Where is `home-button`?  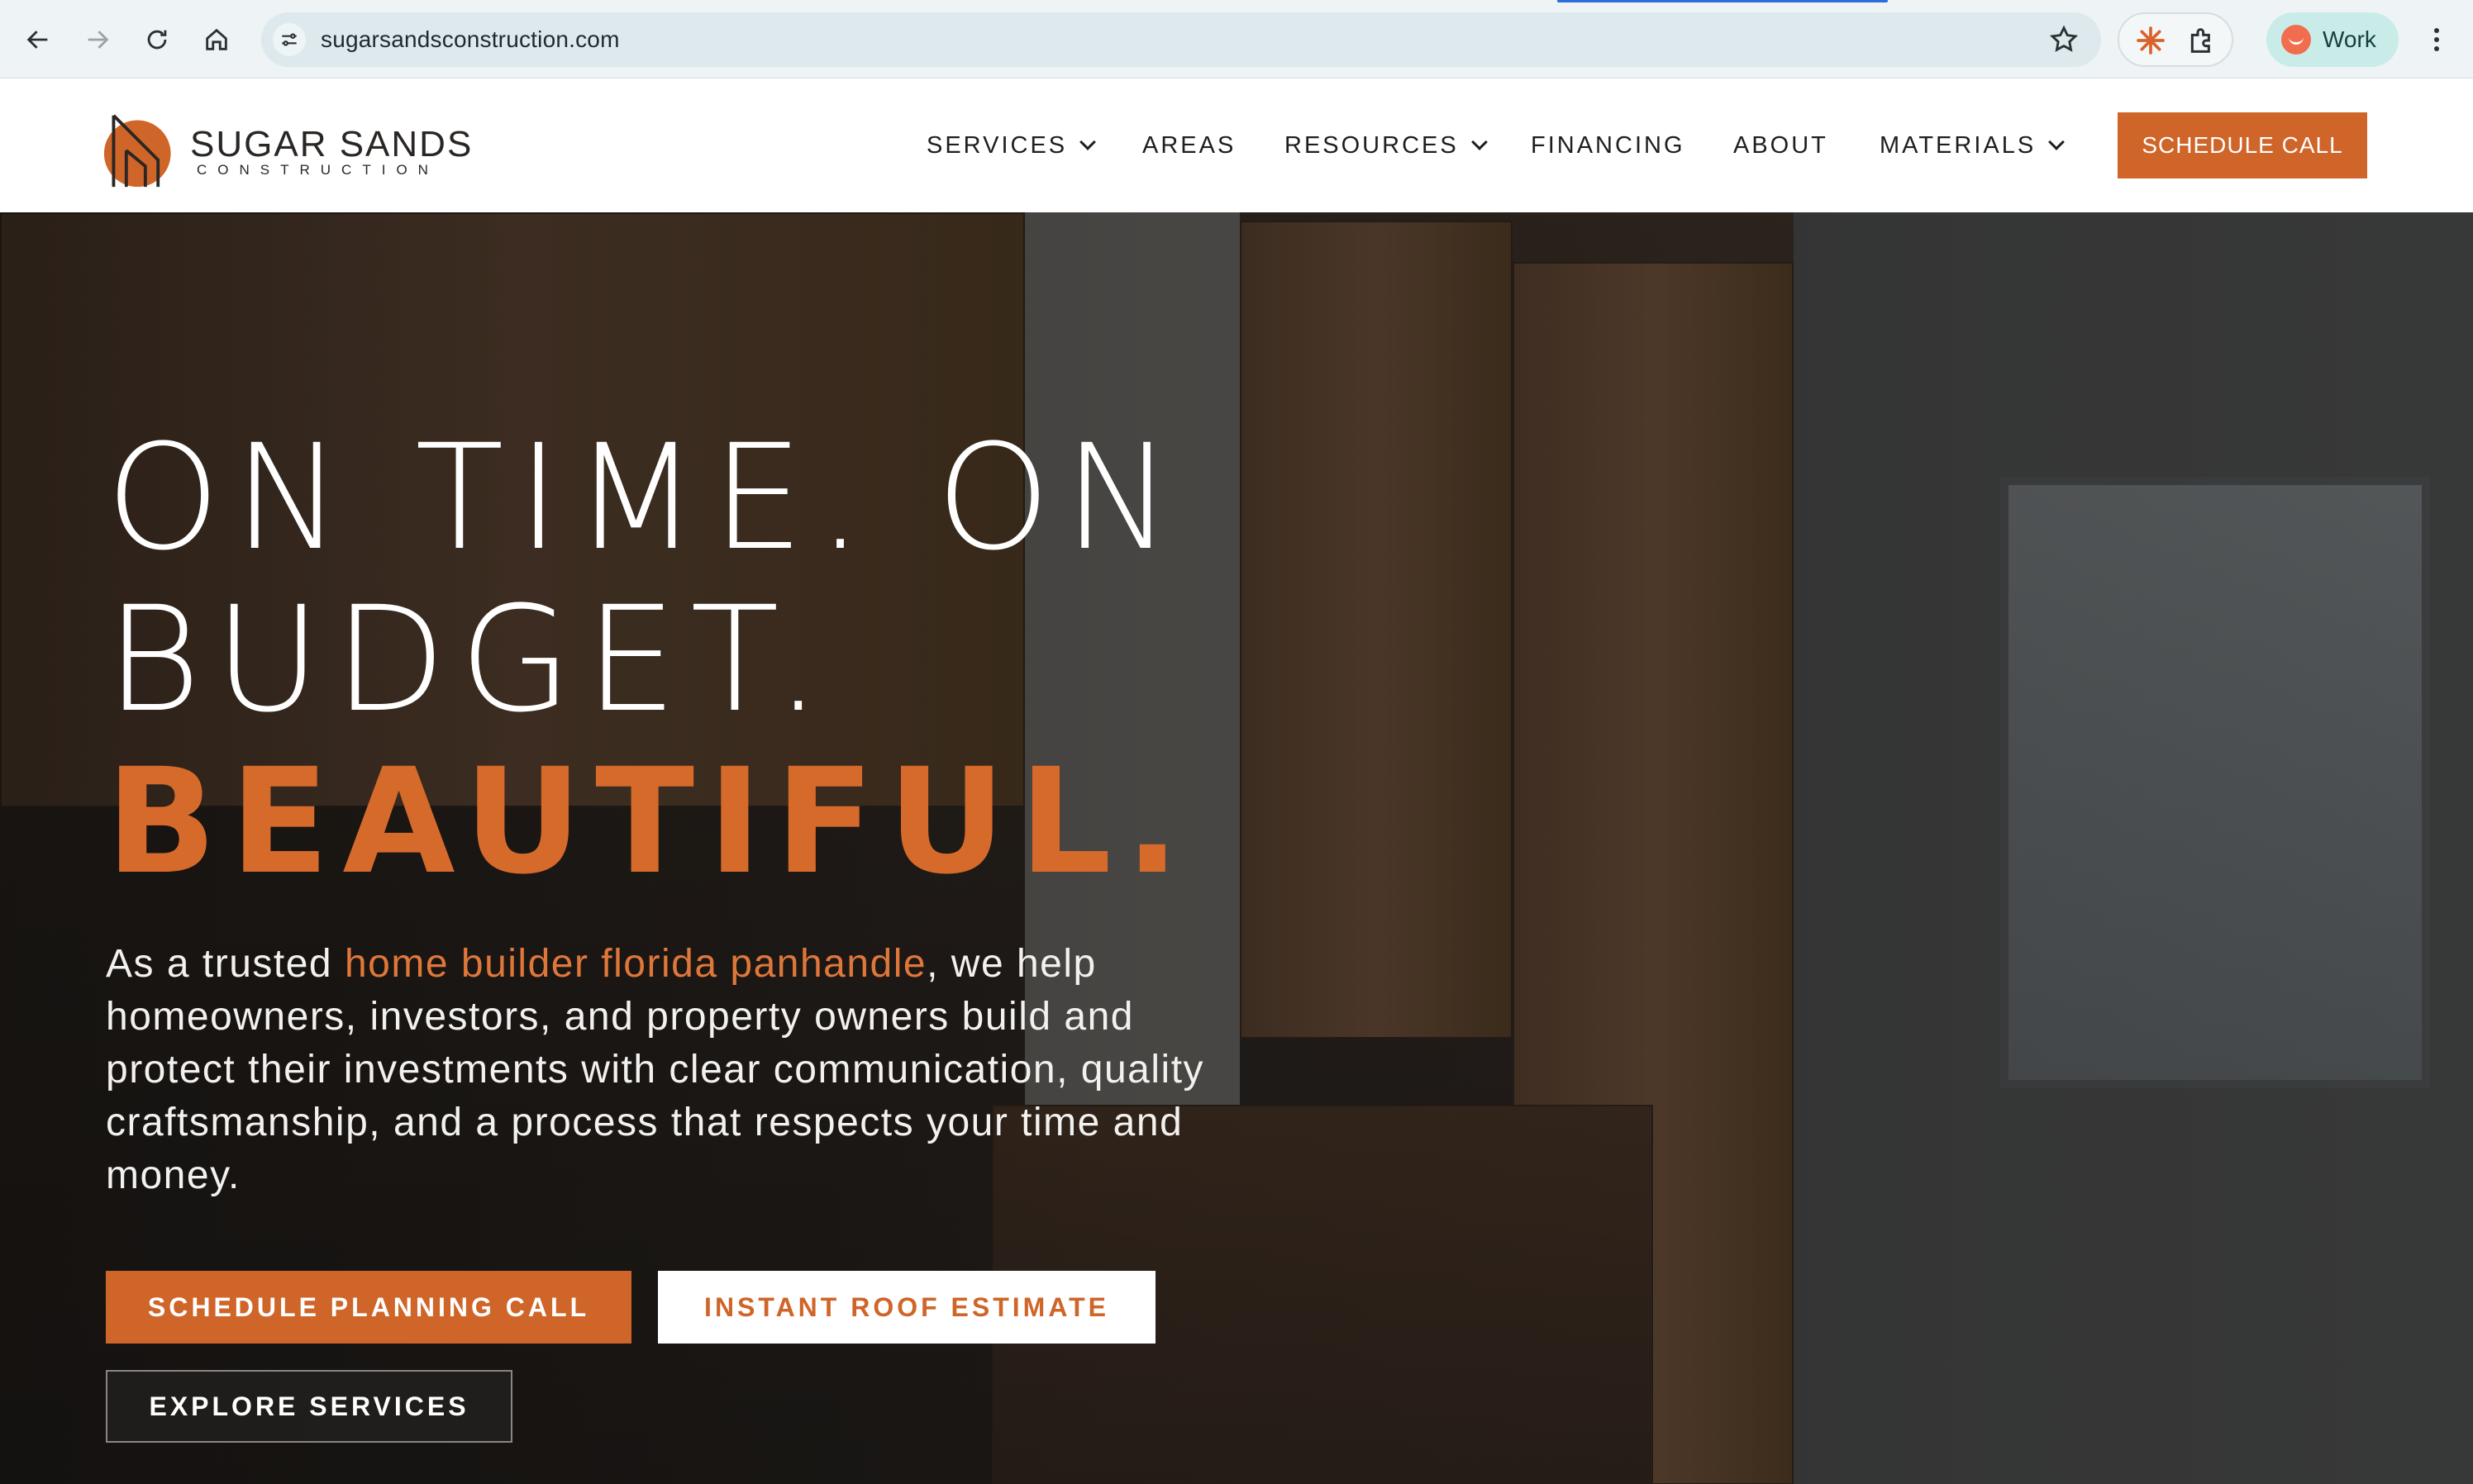 home-button is located at coordinates (216, 39).